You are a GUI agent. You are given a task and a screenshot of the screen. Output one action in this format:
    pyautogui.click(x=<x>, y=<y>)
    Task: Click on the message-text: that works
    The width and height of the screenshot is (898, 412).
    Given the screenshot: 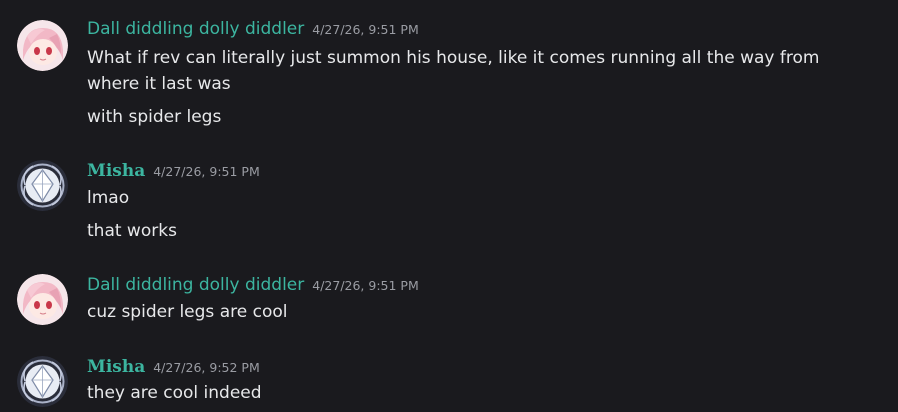 What is the action you would take?
    pyautogui.click(x=132, y=231)
    